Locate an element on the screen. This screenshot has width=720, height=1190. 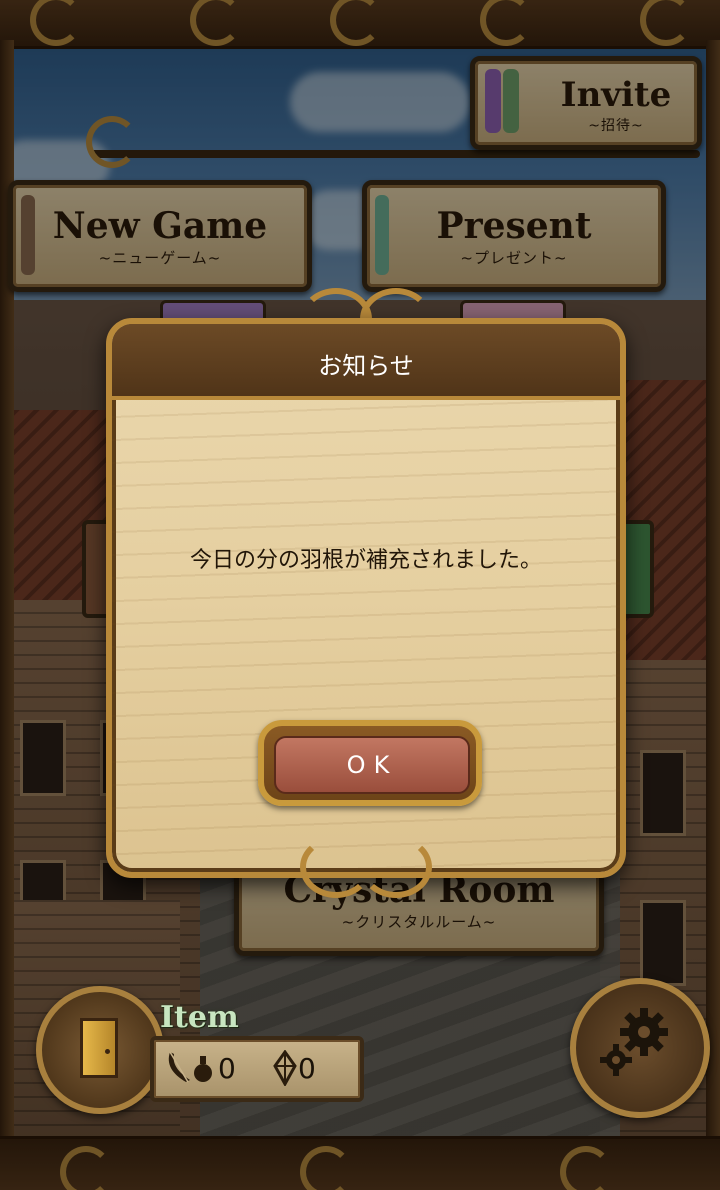
item-panel: 0 0 is located at coordinates (257, 1069).